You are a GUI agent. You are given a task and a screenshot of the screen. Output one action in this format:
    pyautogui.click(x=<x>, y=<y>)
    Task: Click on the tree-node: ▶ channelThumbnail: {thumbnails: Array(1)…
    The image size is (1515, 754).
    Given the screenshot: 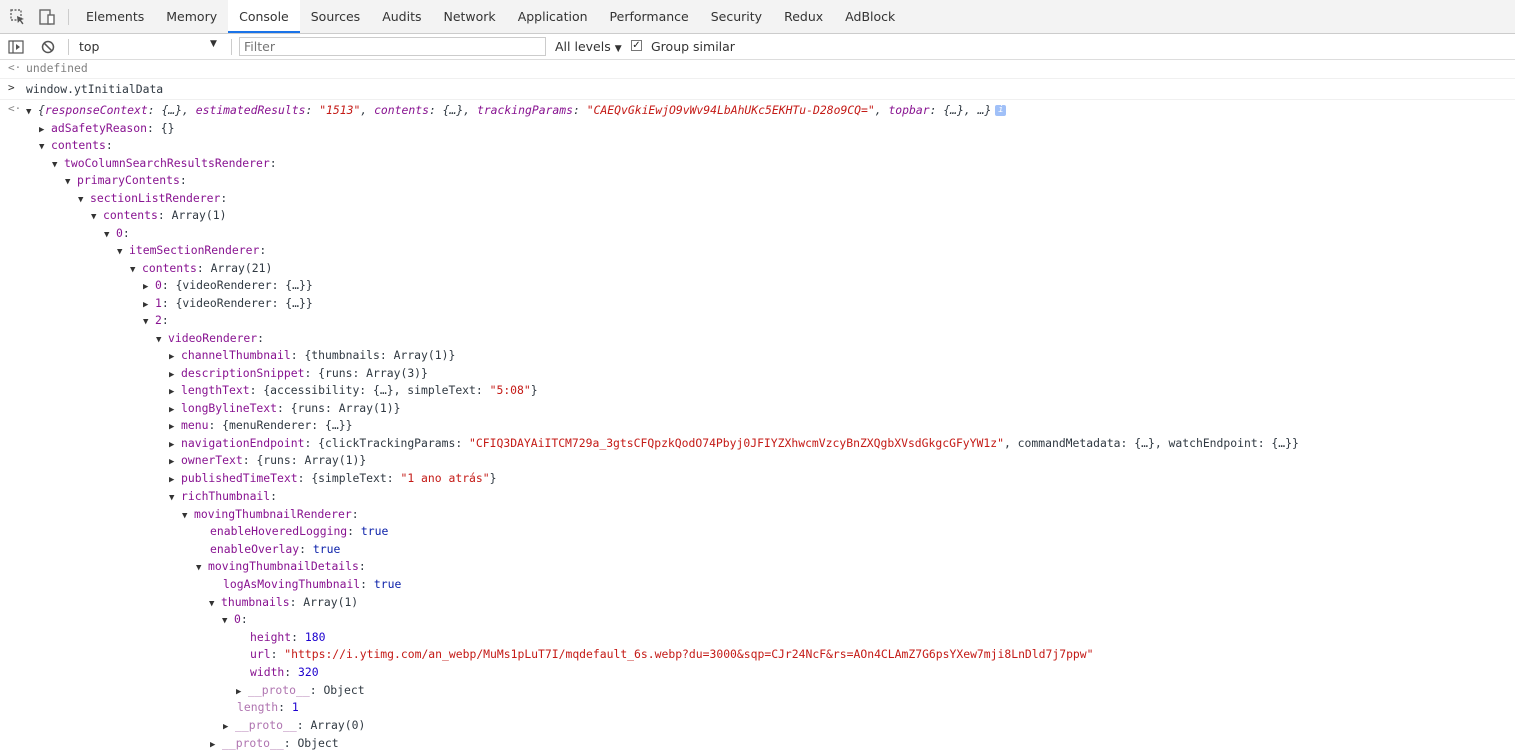 What is the action you would take?
    pyautogui.click(x=312, y=355)
    